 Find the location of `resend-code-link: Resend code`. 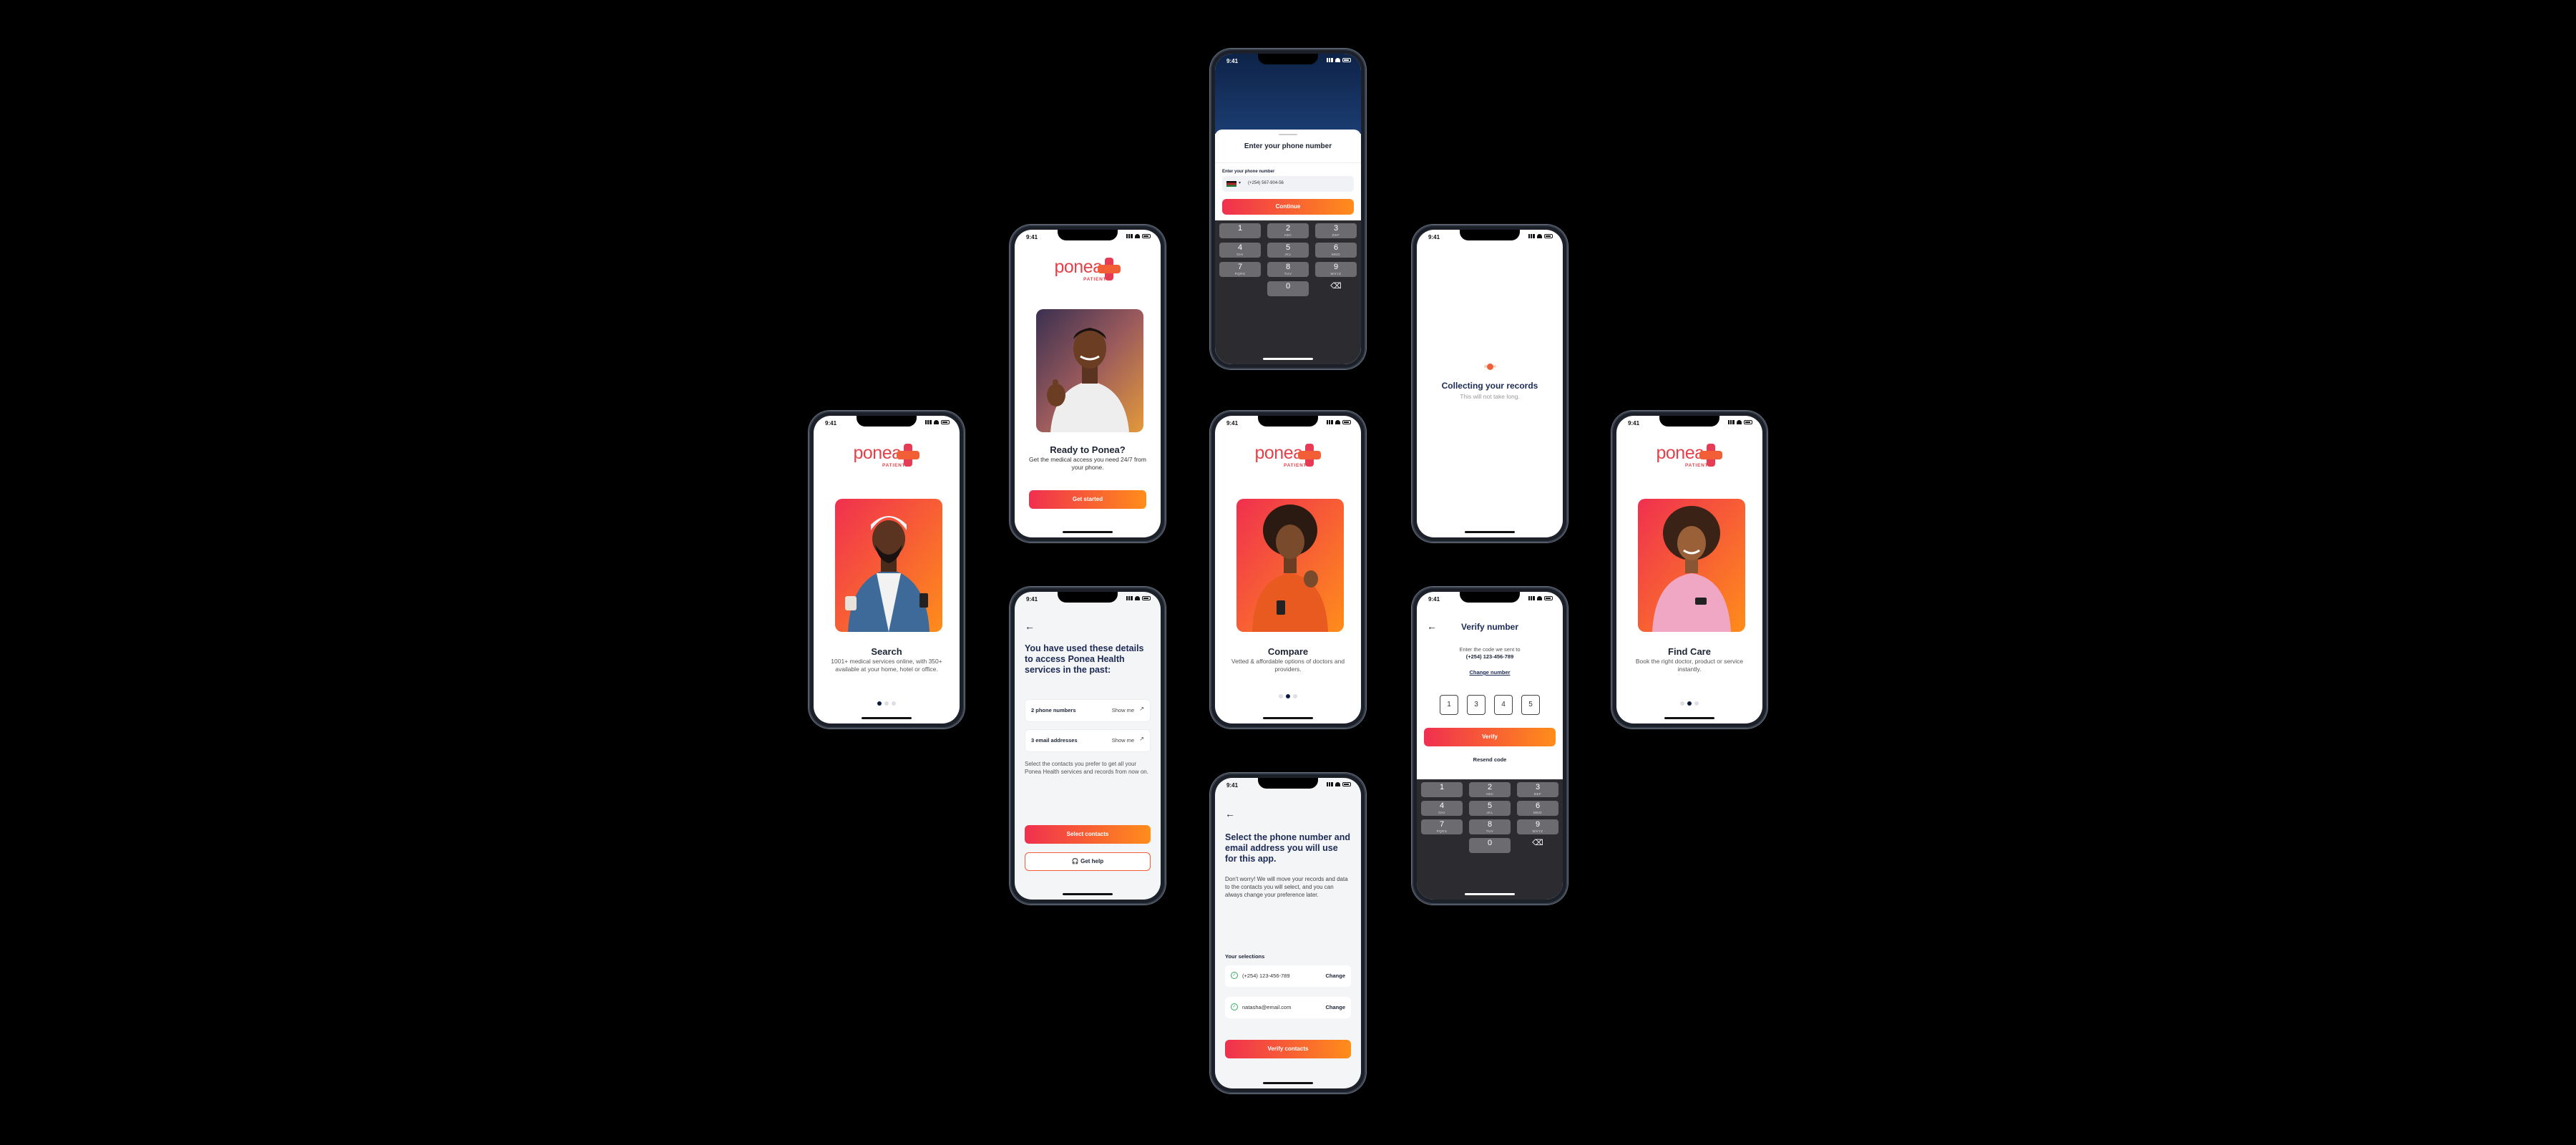

resend-code-link: Resend code is located at coordinates (1490, 759).